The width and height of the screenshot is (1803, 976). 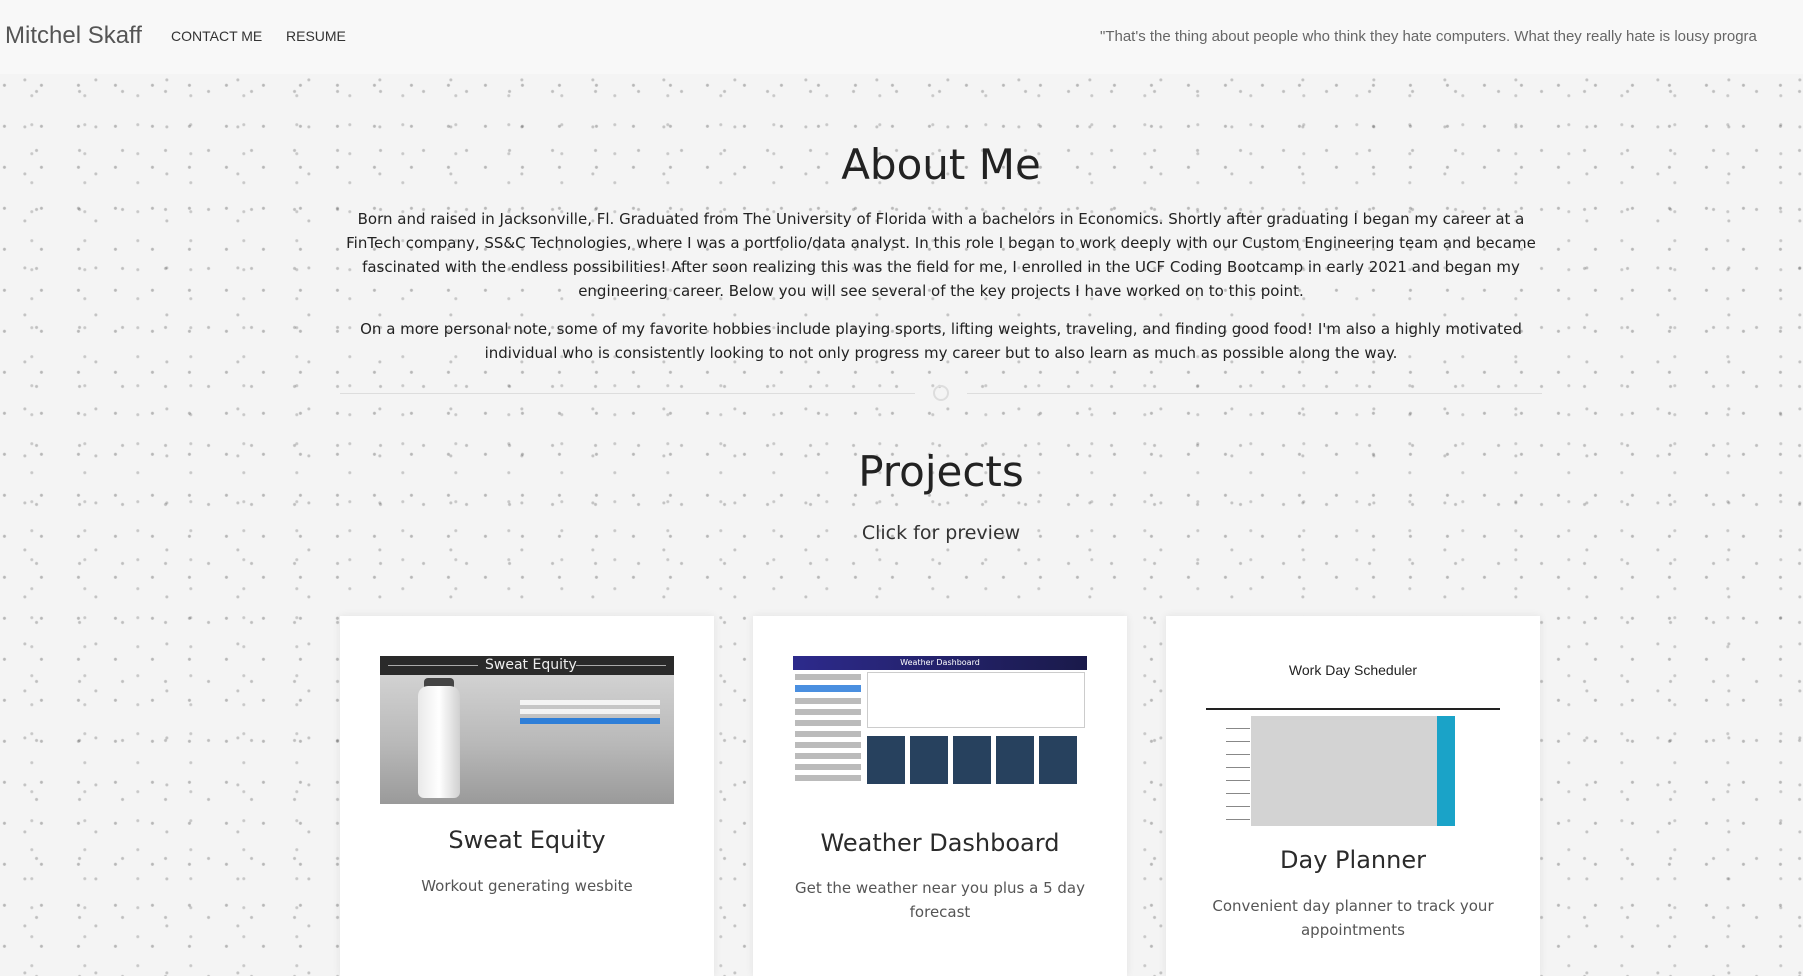 I want to click on thumbnail-today-panel, so click(x=976, y=700).